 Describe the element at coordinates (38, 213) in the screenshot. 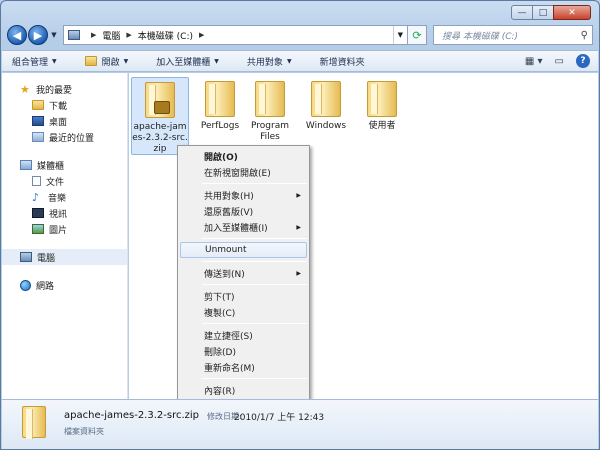

I see `video-icon` at that location.